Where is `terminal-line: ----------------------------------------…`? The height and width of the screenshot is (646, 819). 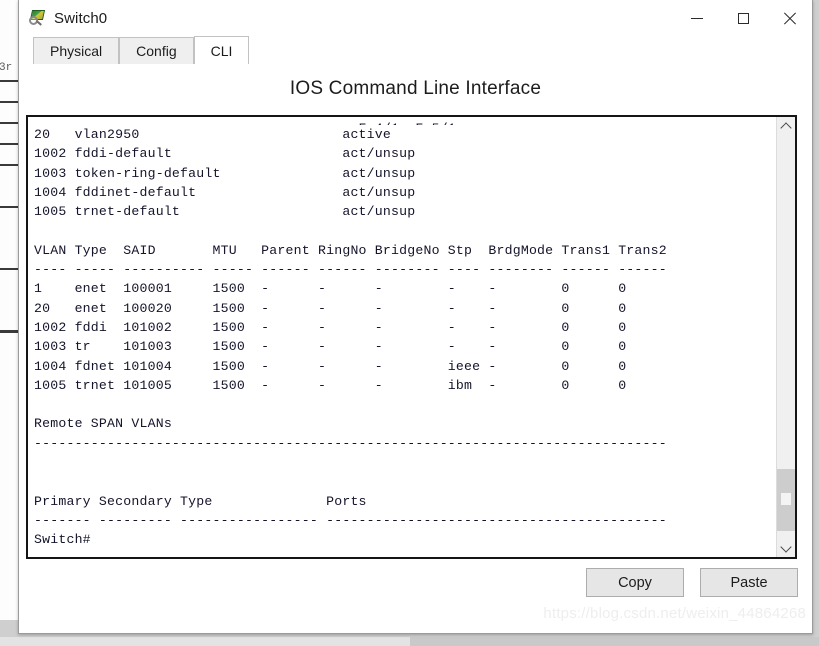
terminal-line: ----------------------------------------… is located at coordinates (350, 443).